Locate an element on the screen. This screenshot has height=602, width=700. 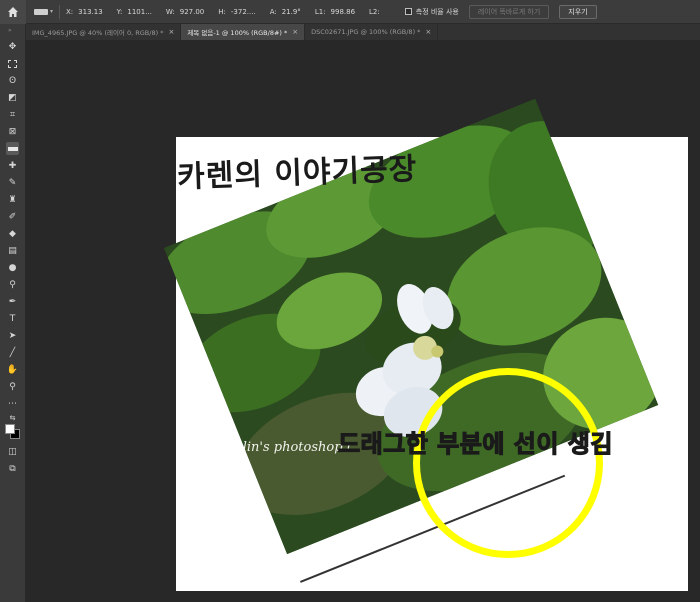
crop-tool-icon: ⌗ is located at coordinates (12, 114).